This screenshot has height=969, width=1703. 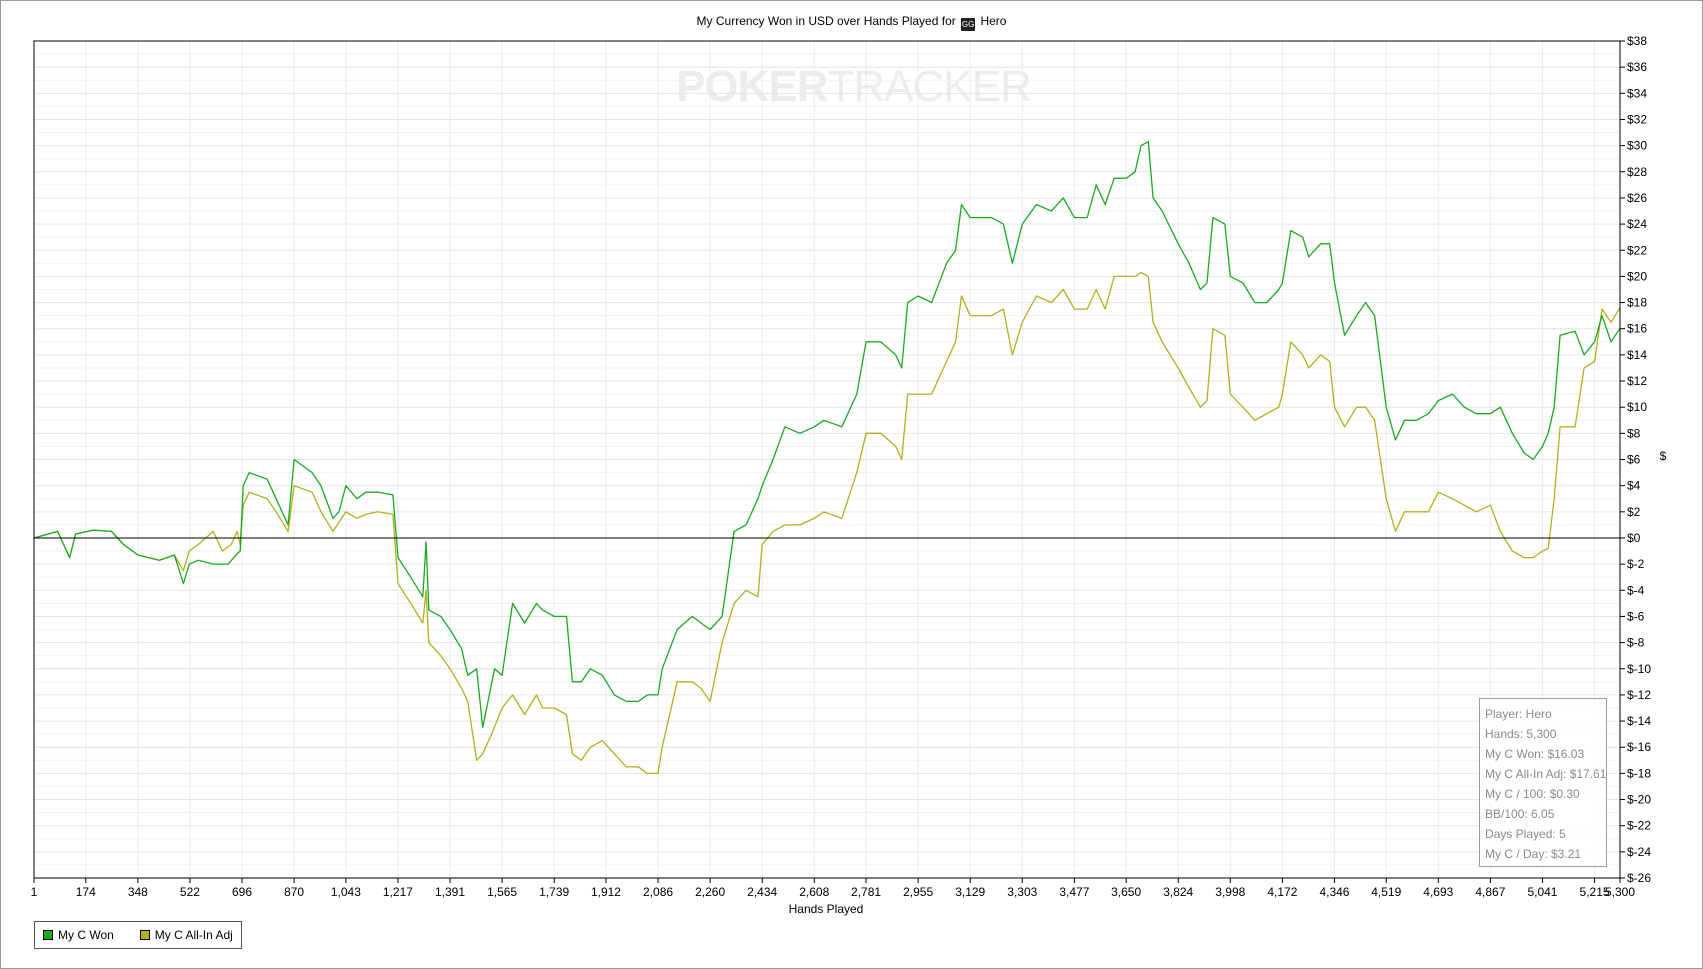 What do you see at coordinates (1634, 433) in the screenshot?
I see `y-tick-label: $8` at bounding box center [1634, 433].